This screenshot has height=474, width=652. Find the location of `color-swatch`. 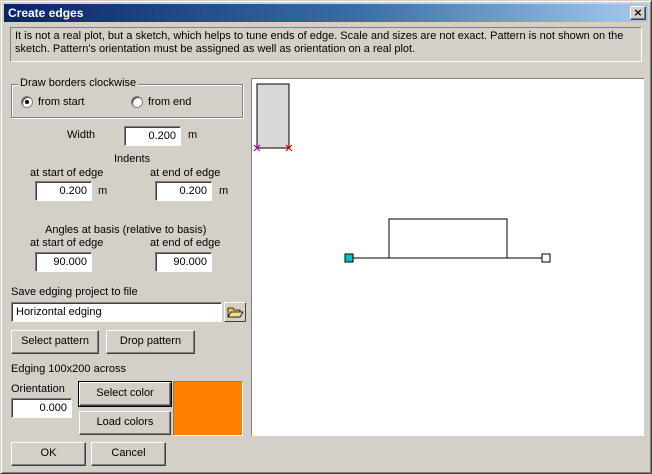

color-swatch is located at coordinates (208, 408).